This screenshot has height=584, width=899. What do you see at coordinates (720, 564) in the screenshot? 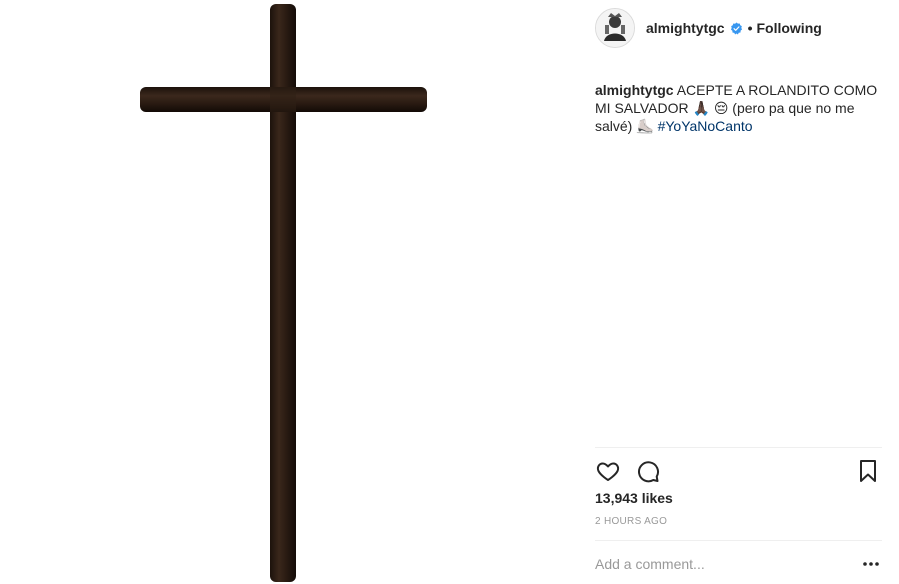
I see `comment-input` at bounding box center [720, 564].